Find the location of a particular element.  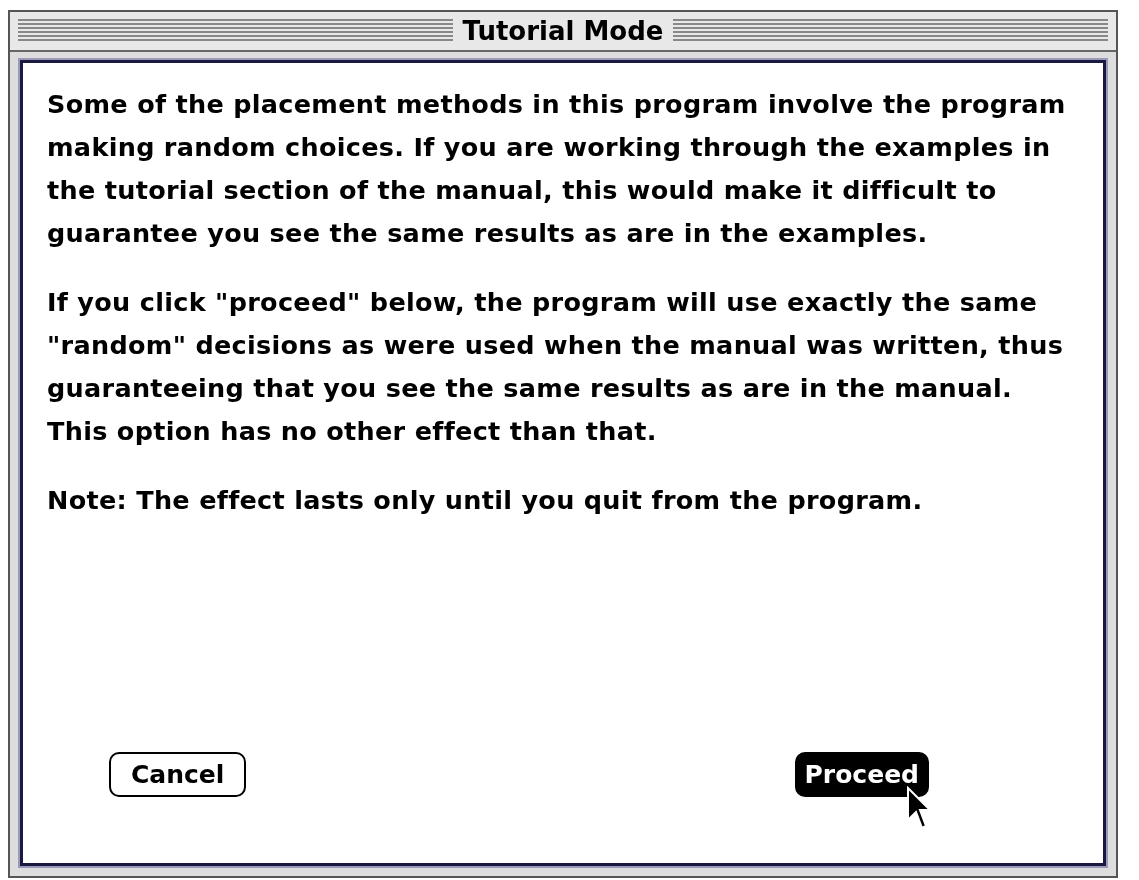

cancel-button: Cancel is located at coordinates (178, 774).